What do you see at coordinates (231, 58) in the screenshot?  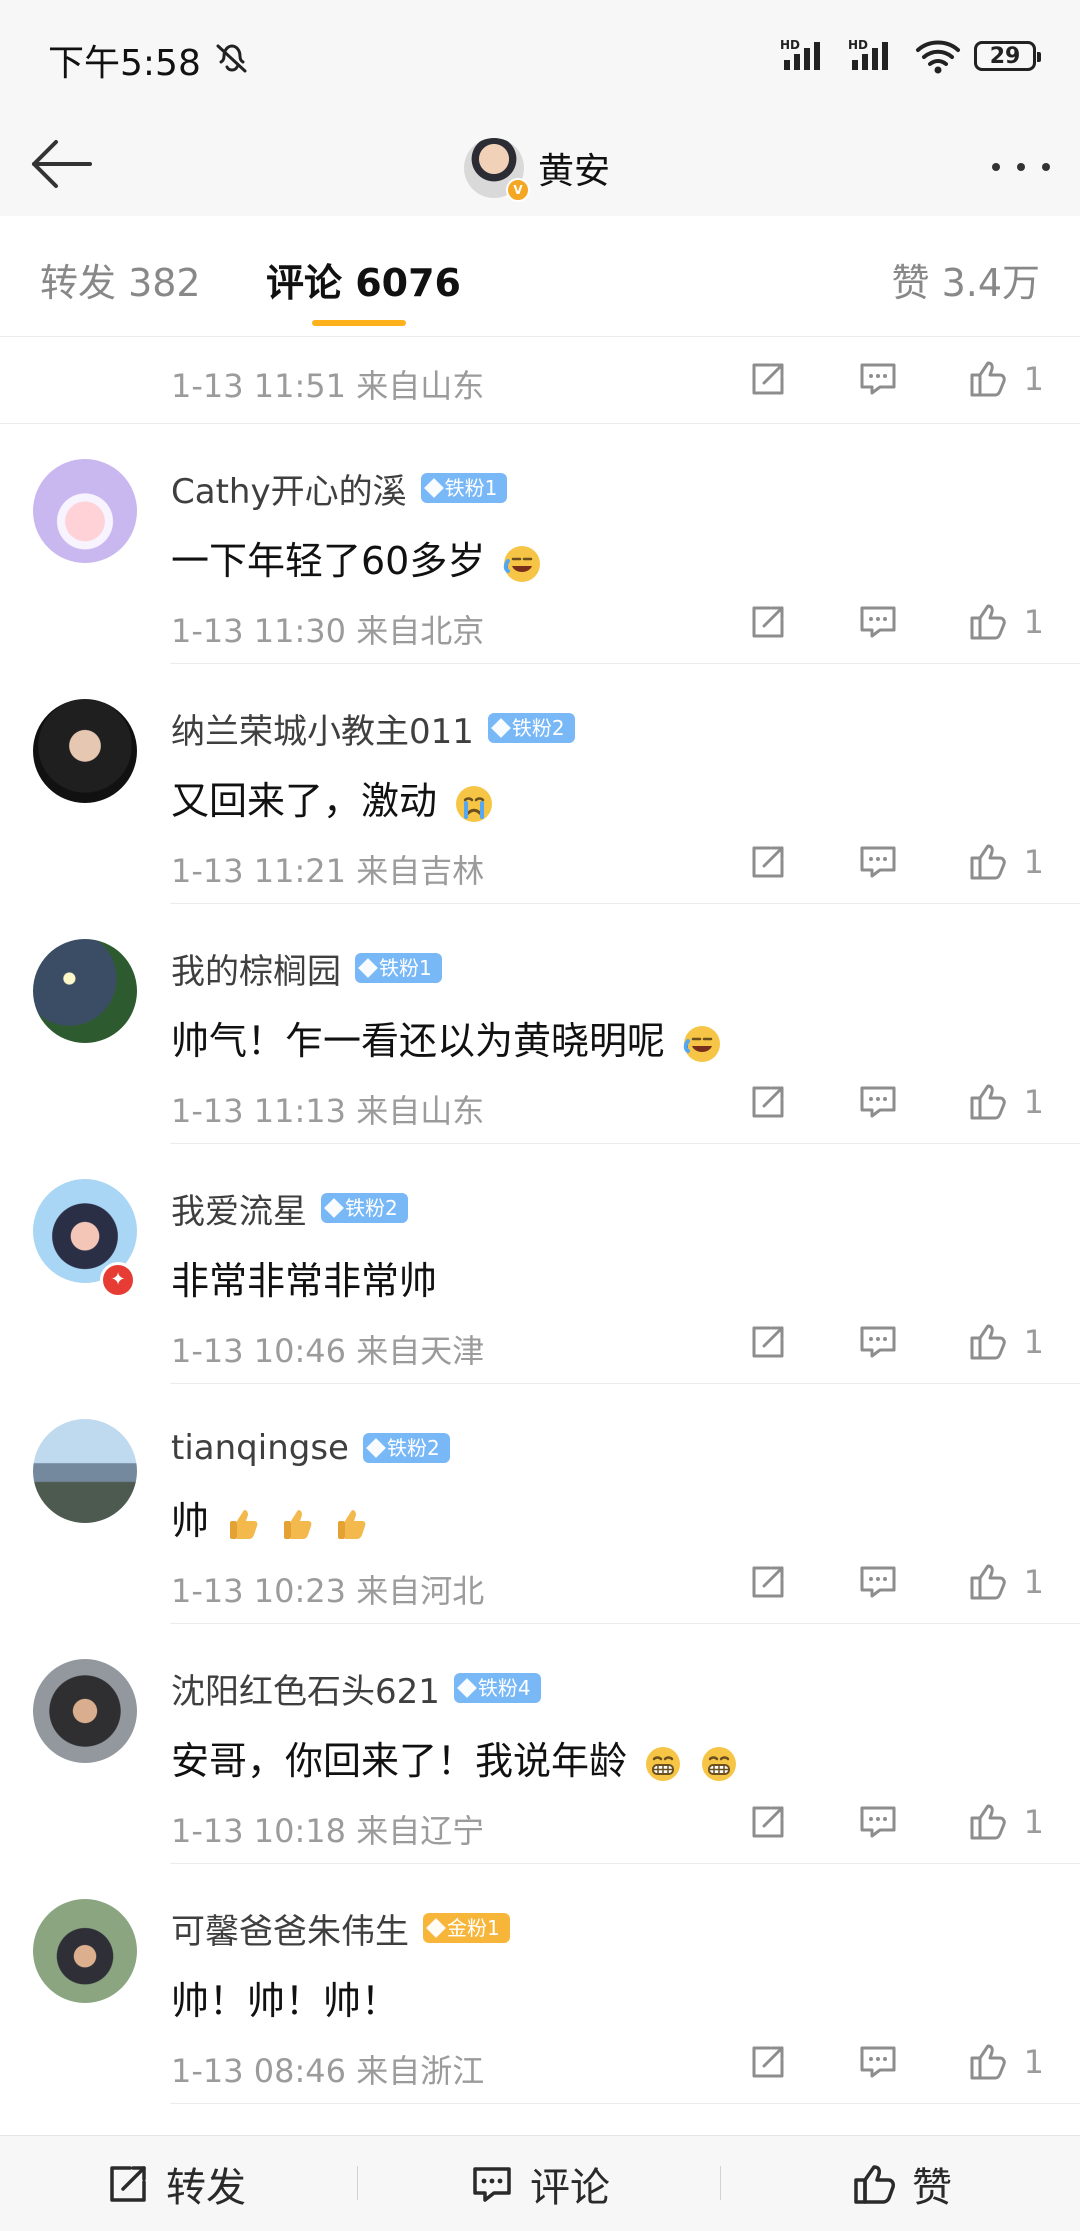 I see `mute-icon` at bounding box center [231, 58].